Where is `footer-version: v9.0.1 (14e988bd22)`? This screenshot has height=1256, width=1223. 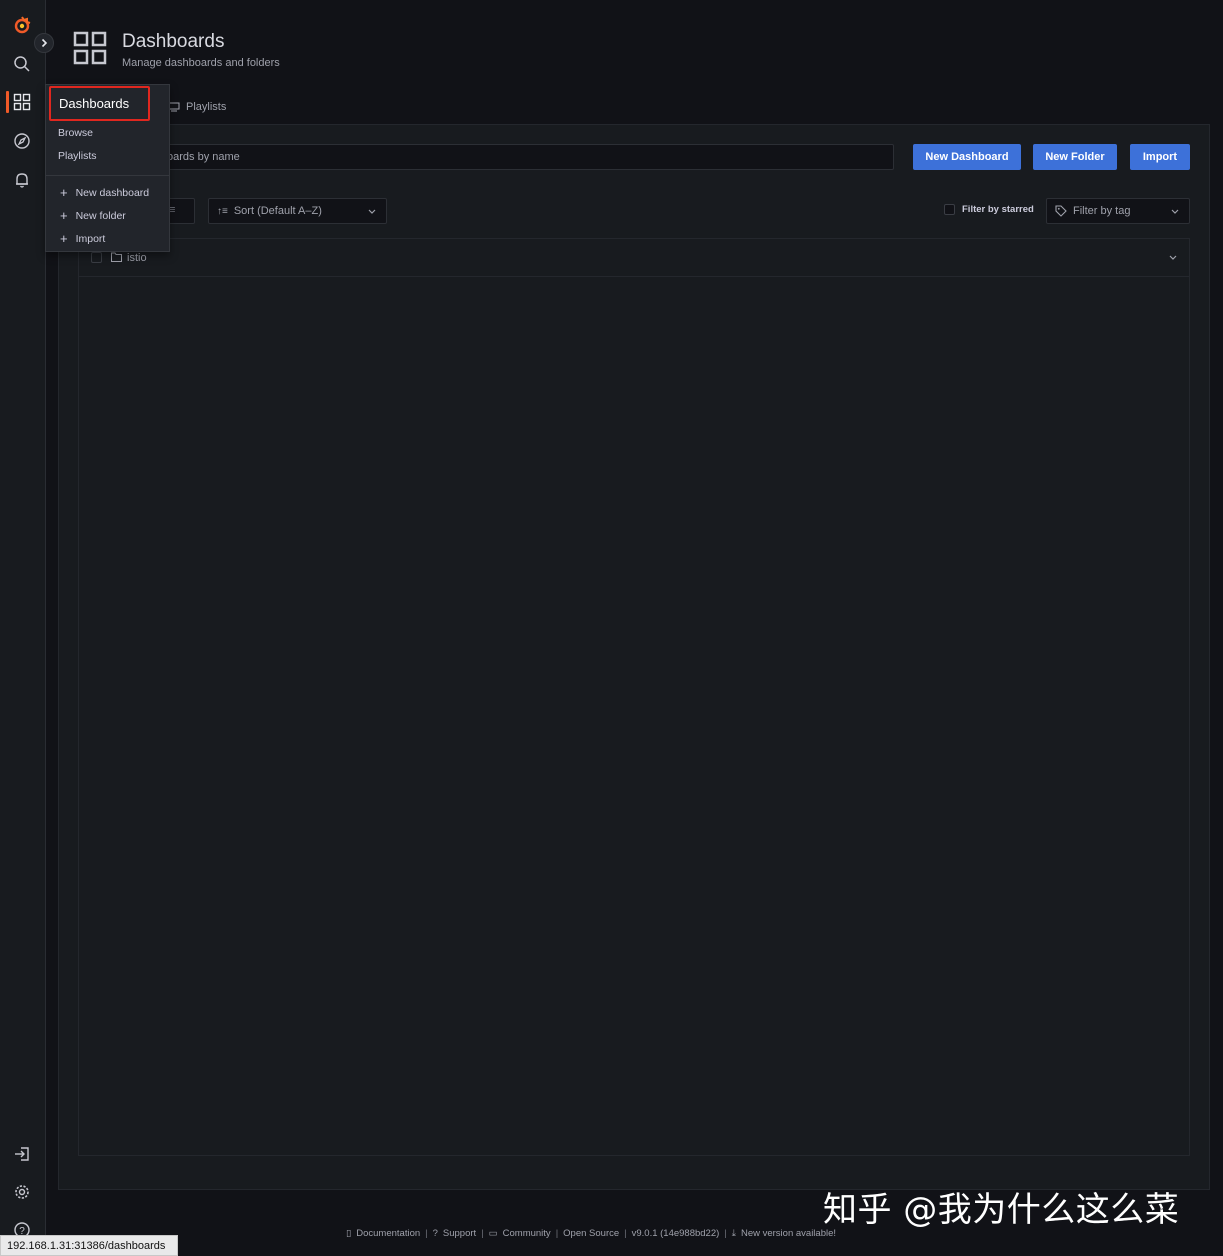 footer-version: v9.0.1 (14e988bd22) is located at coordinates (675, 1233).